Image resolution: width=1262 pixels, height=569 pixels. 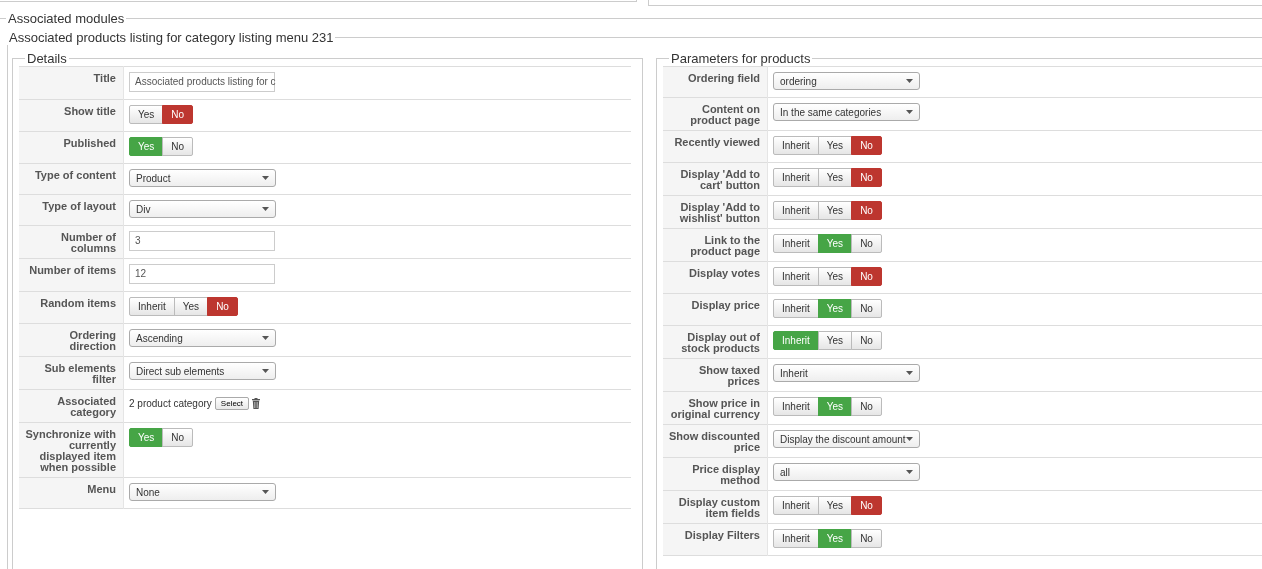 What do you see at coordinates (47, 58) in the screenshot?
I see `panel-title: Details` at bounding box center [47, 58].